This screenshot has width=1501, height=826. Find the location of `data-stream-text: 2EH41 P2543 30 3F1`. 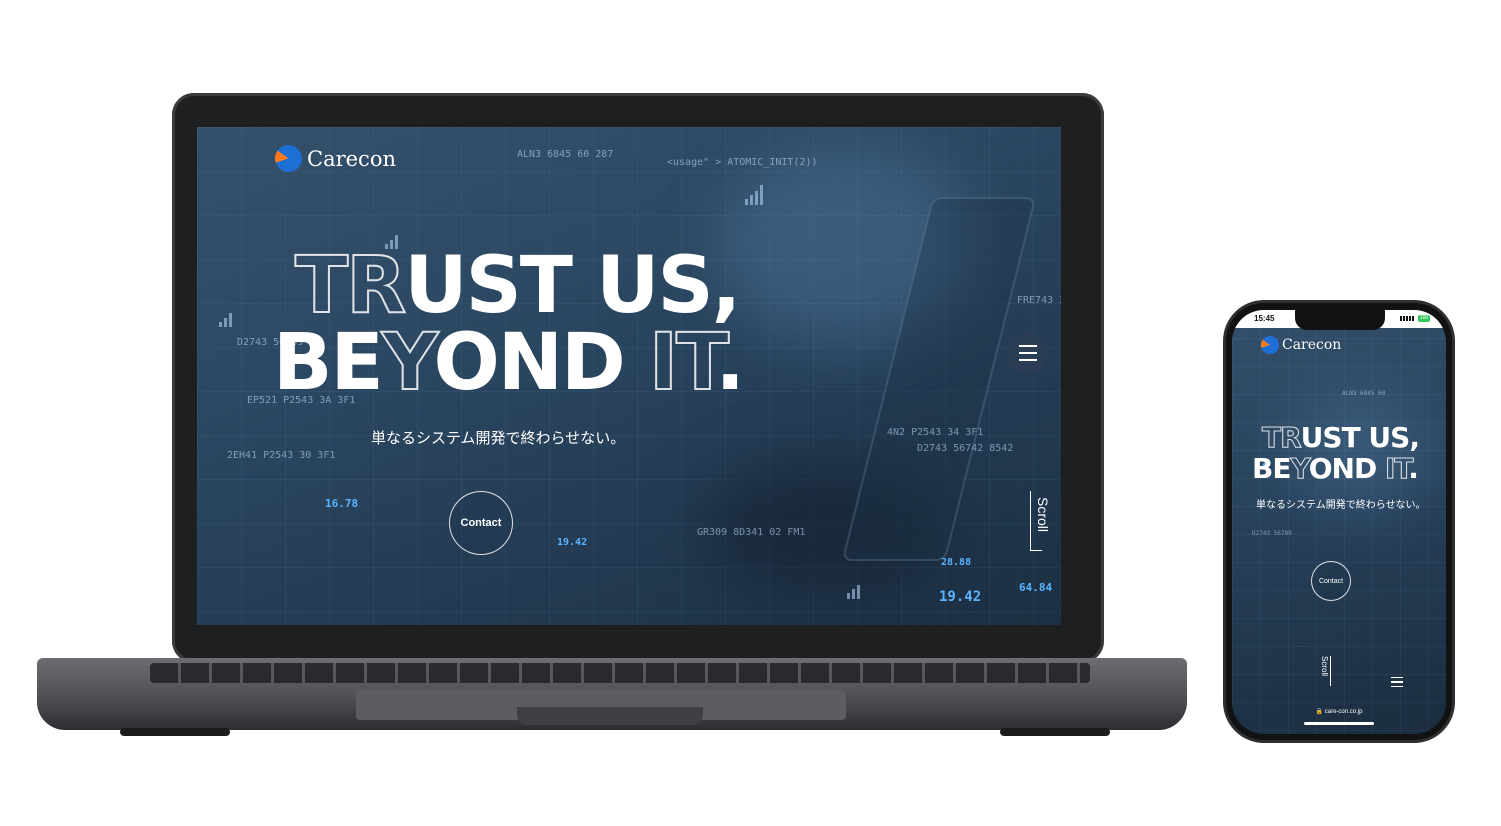

data-stream-text: 2EH41 P2543 30 3F1 is located at coordinates (281, 455).